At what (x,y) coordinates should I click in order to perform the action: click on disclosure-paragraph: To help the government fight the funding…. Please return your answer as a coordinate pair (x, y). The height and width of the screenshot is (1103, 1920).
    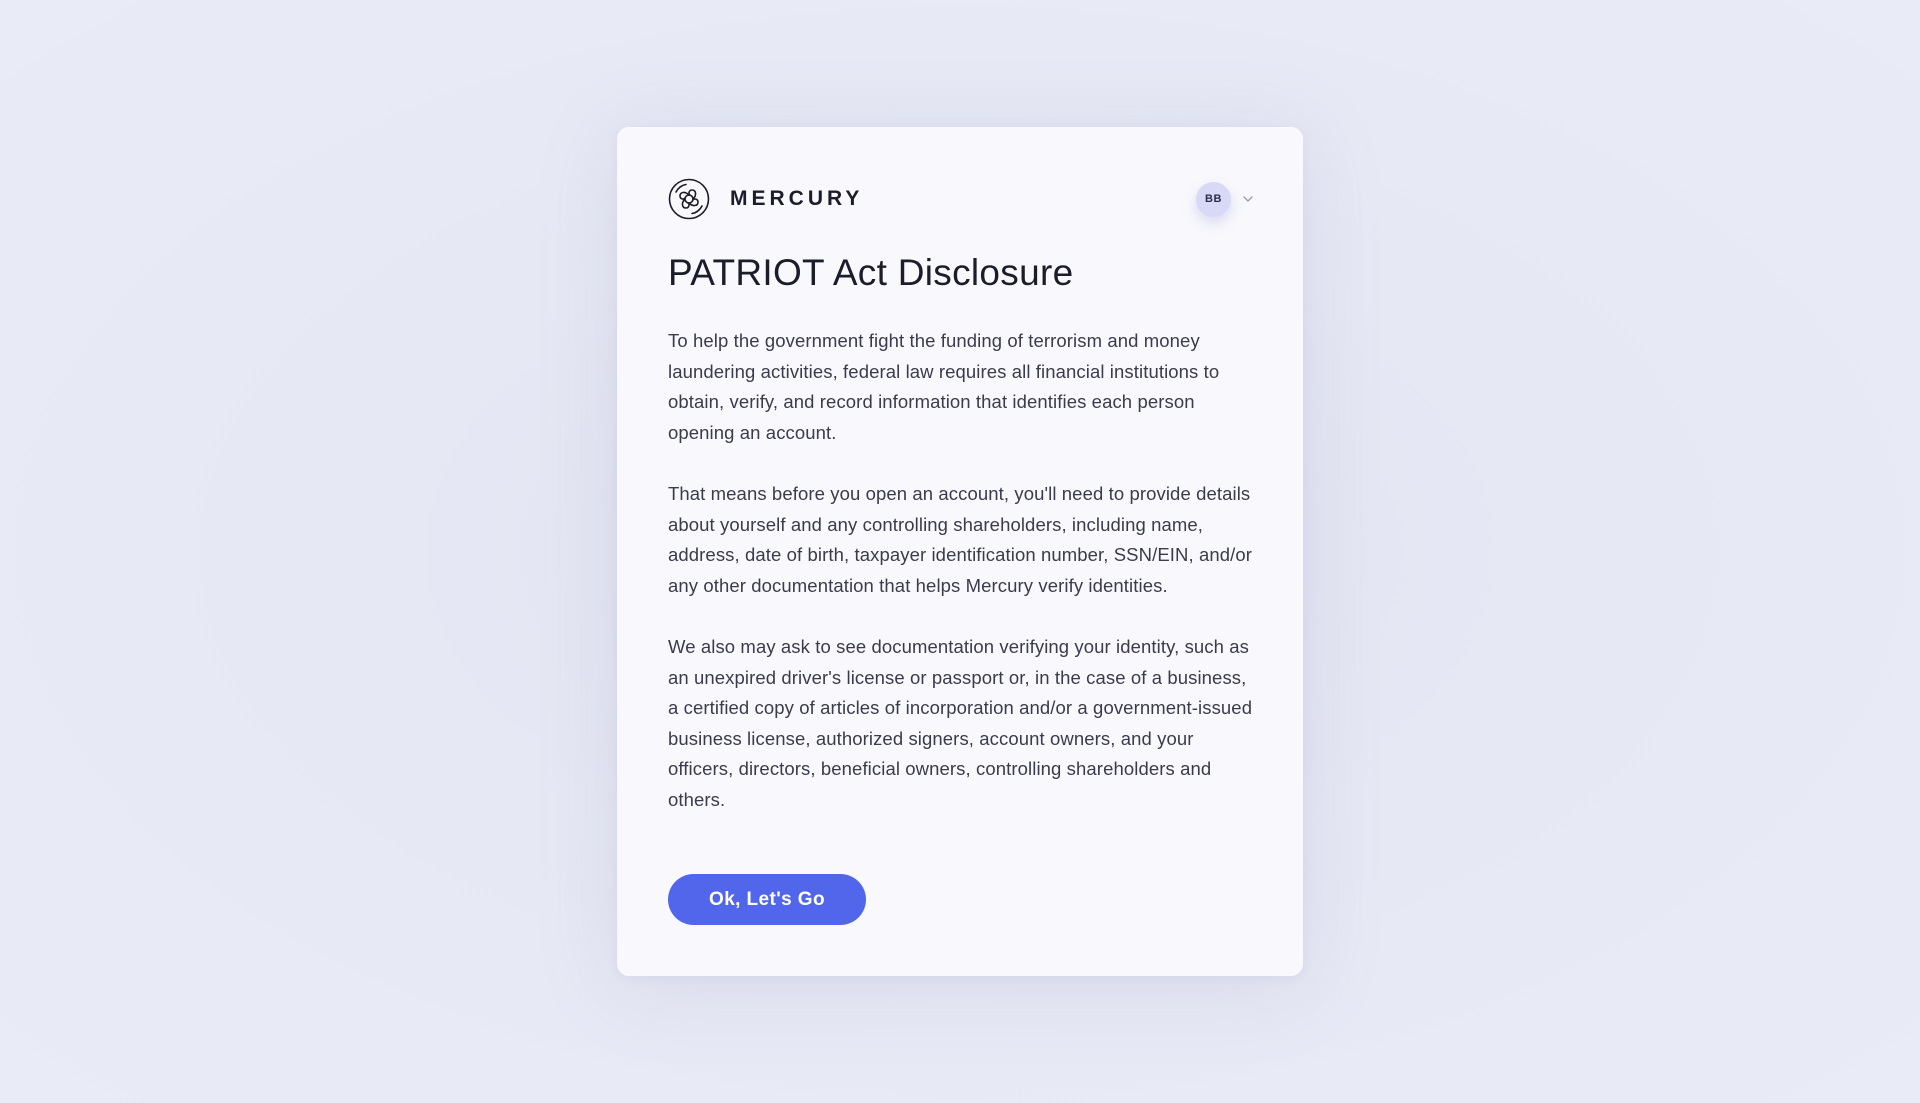
    Looking at the image, I should click on (944, 386).